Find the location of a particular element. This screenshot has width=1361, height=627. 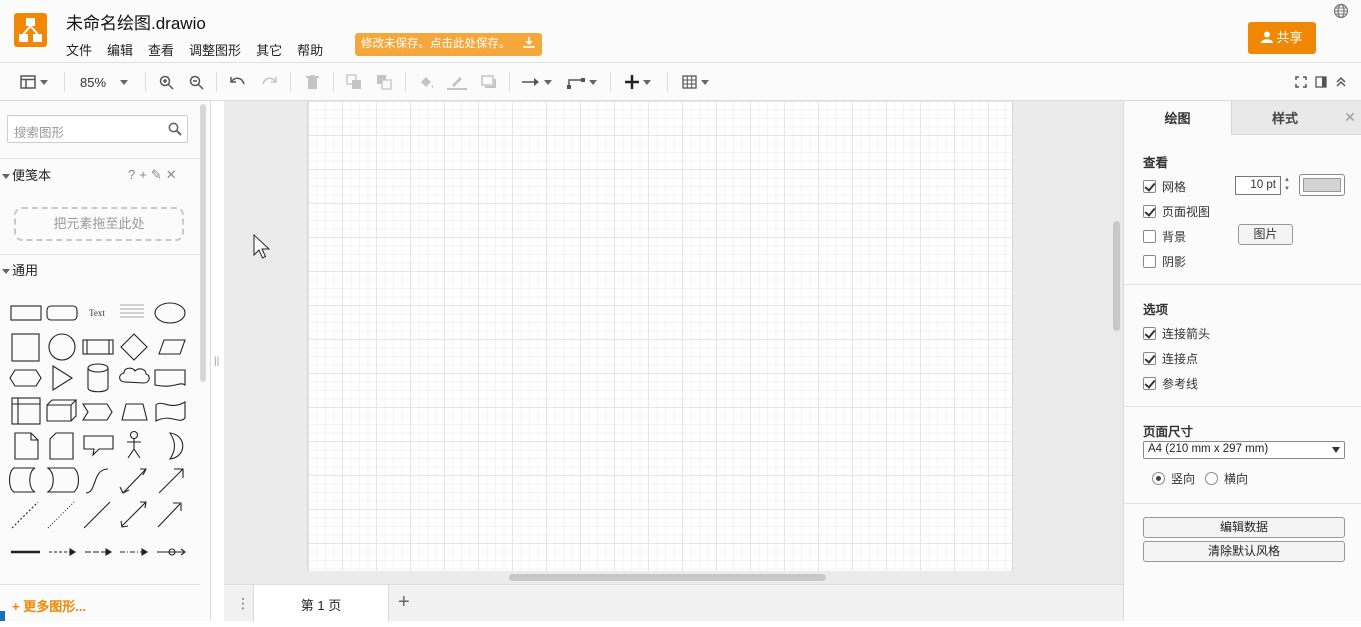

grid-checkbox: 网格 is located at coordinates (1164, 186).